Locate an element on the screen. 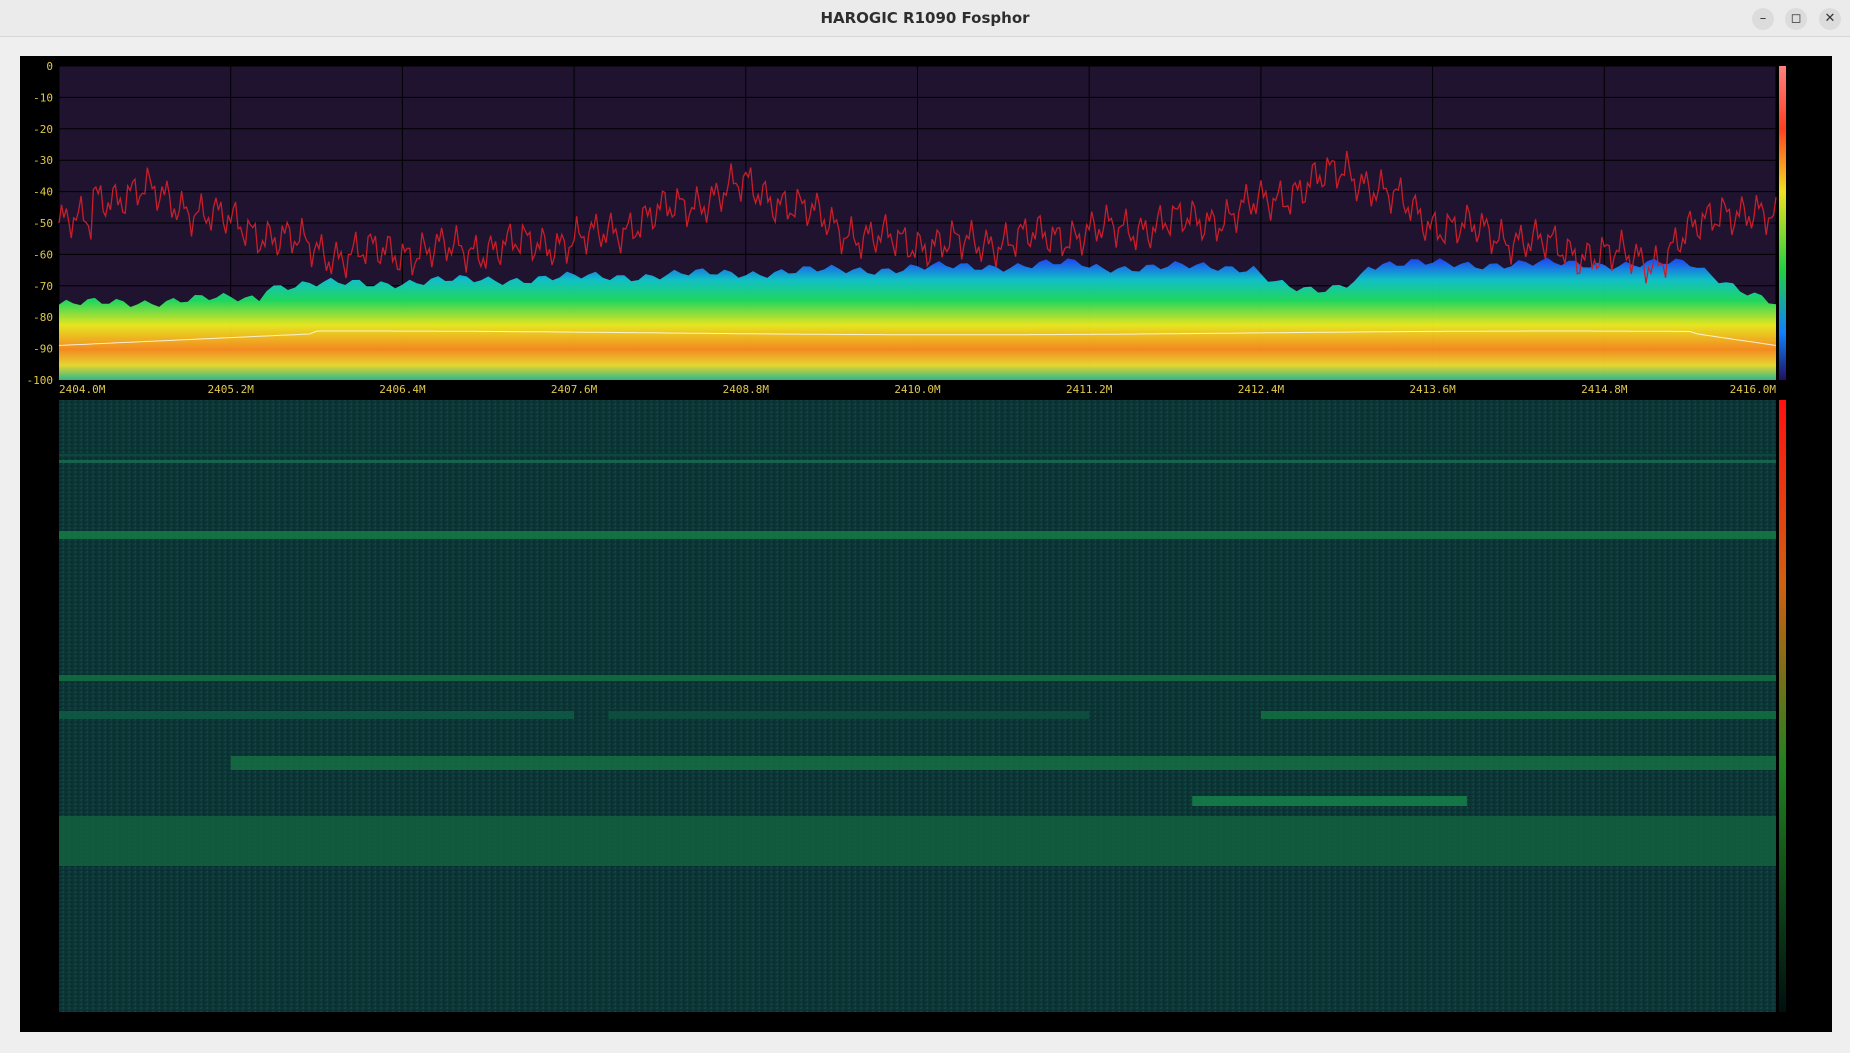 The width and height of the screenshot is (1850, 1053). x-axis-label: 2410.0M is located at coordinates (917, 389).